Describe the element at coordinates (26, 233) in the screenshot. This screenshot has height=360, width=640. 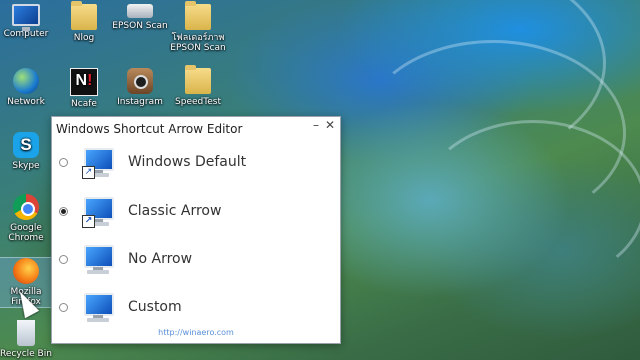
I see `desktop-icon-label: Google Chrome` at that location.